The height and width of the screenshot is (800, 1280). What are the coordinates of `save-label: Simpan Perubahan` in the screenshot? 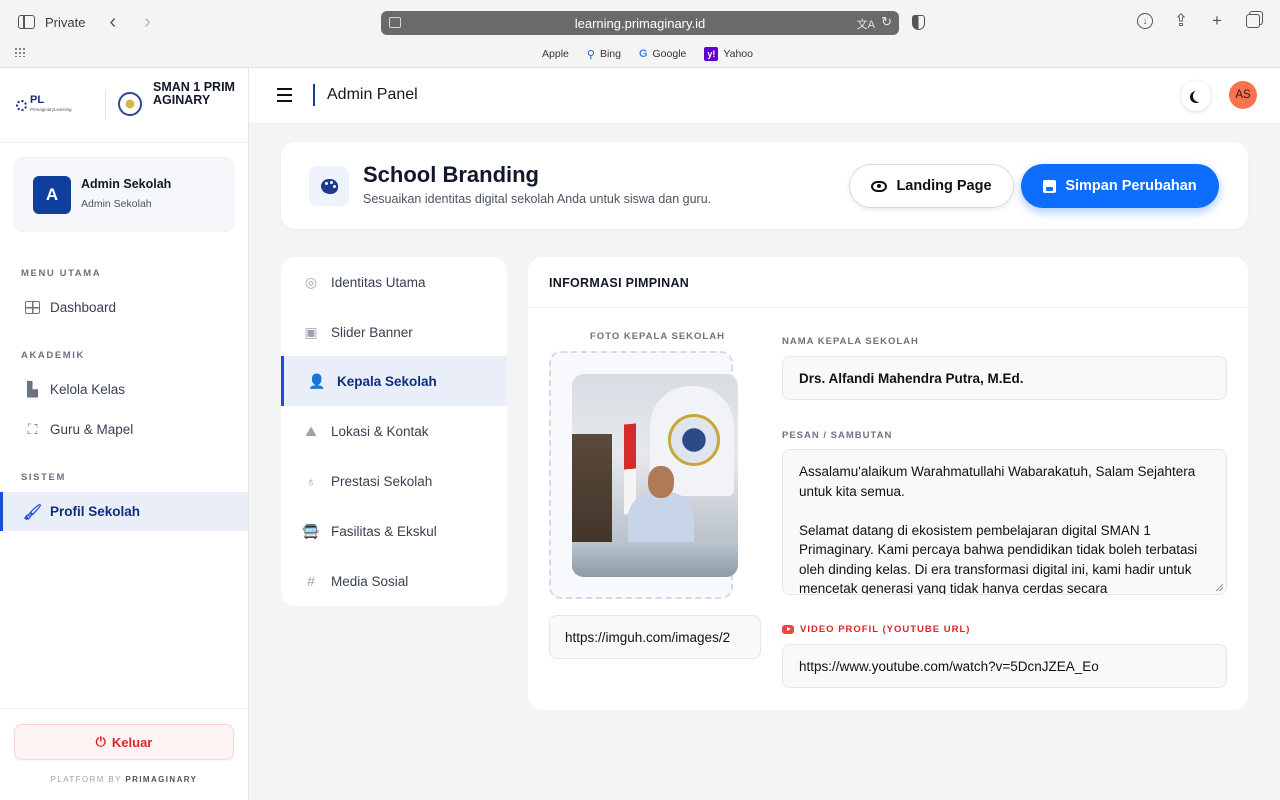 It's located at (1131, 186).